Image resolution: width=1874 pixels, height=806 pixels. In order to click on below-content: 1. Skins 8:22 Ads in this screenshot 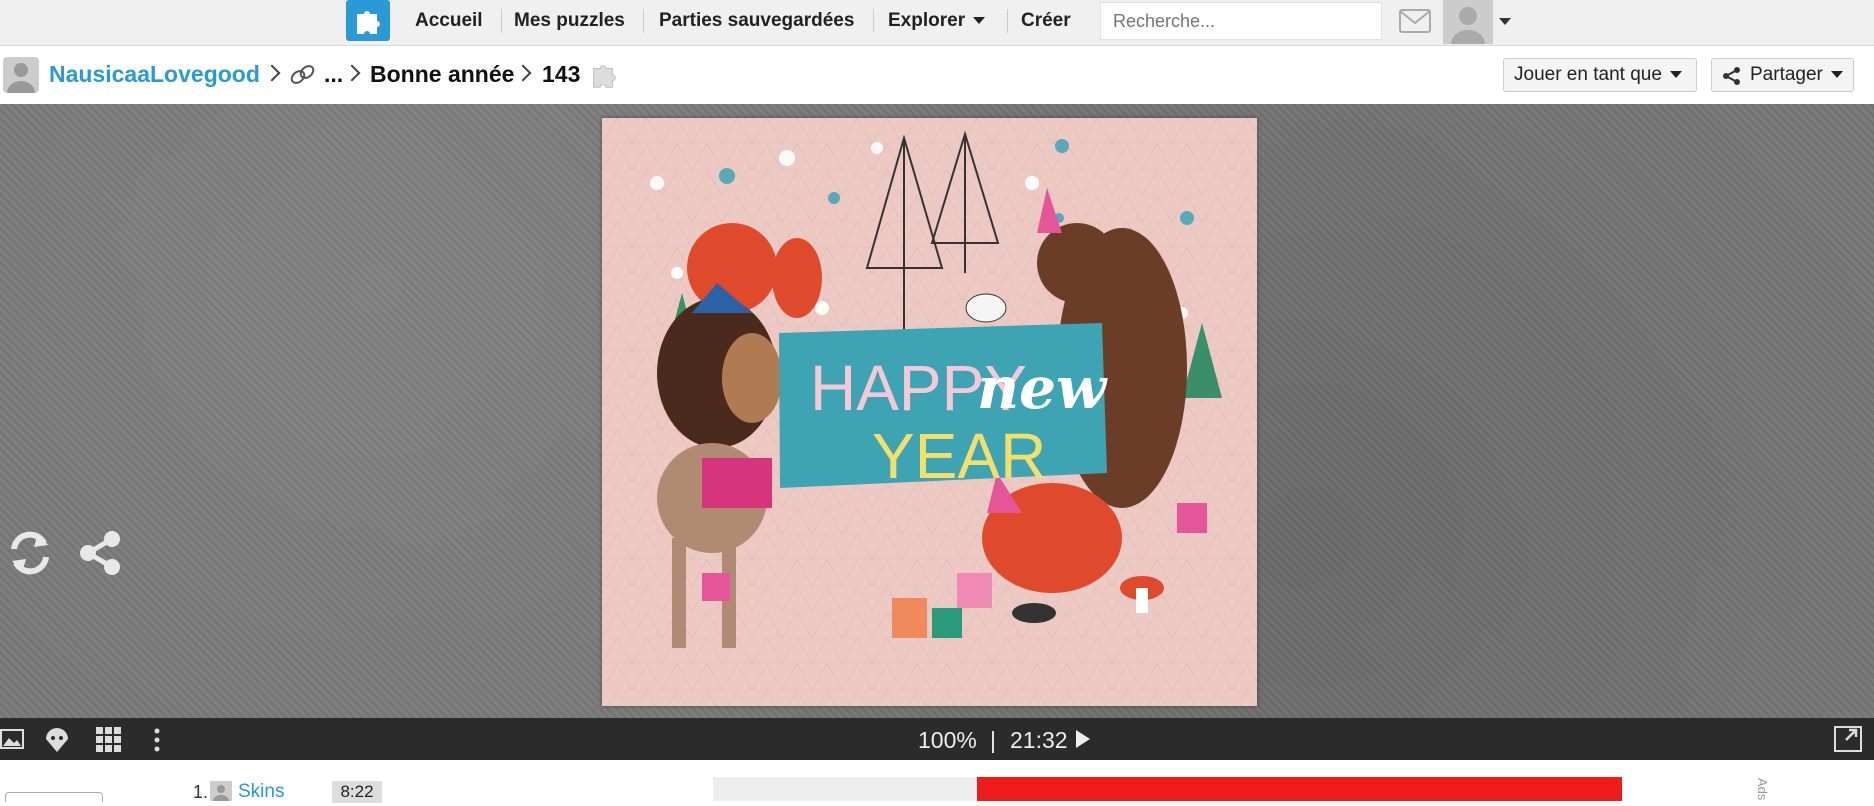, I will do `click(937, 781)`.